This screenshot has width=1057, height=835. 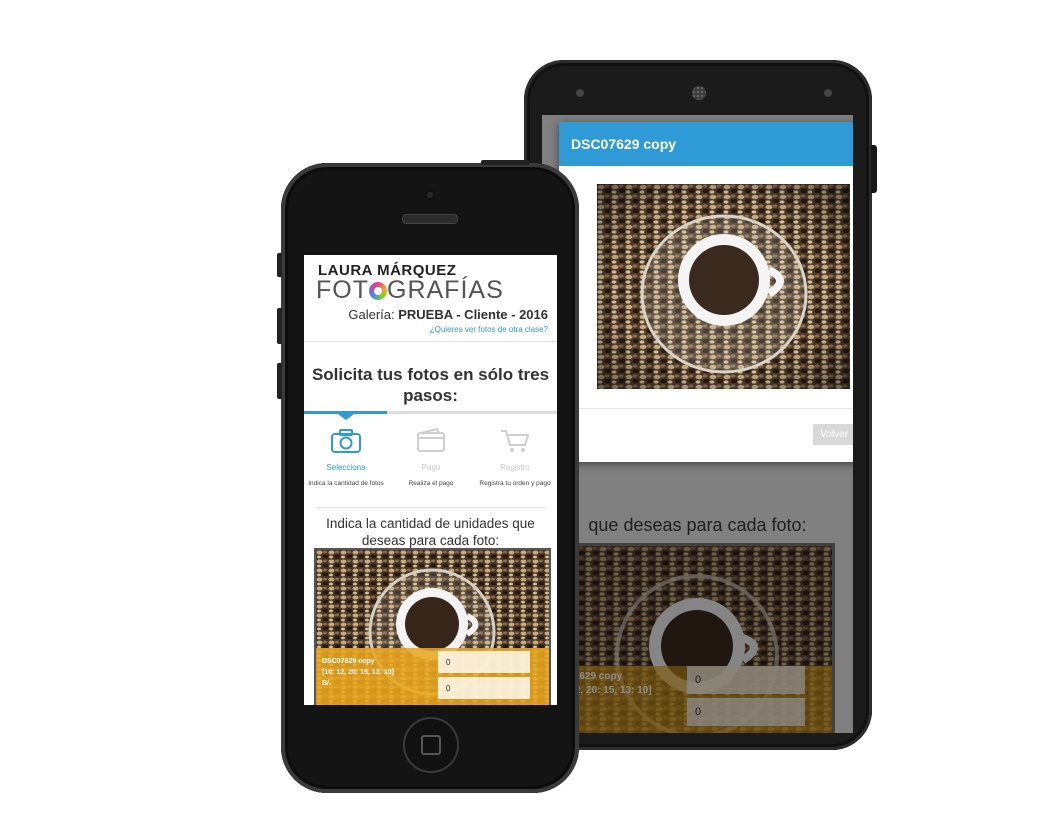 I want to click on caption-name: DSC07629 copy, so click(x=348, y=661).